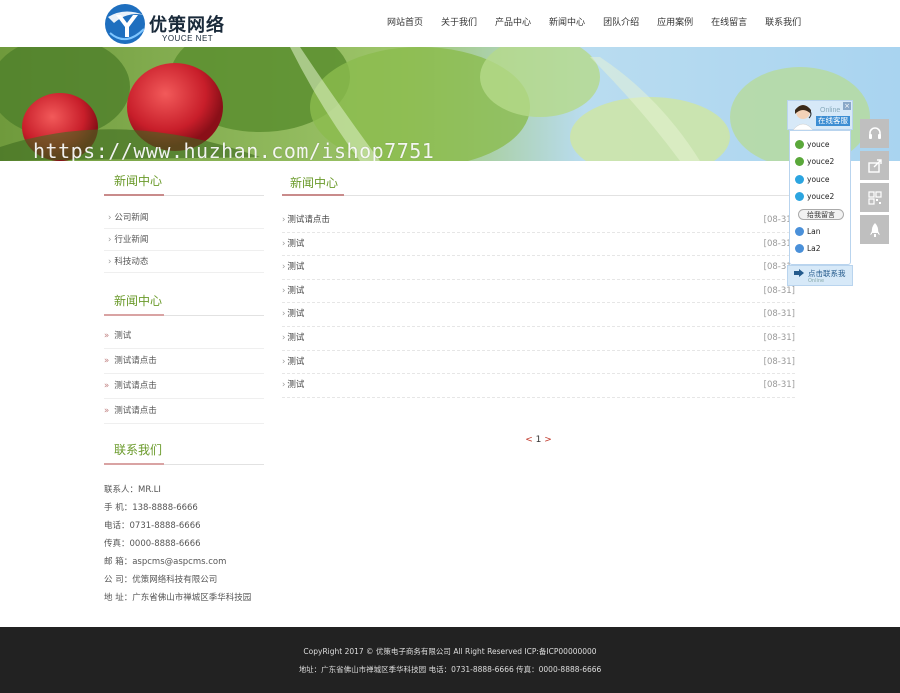  What do you see at coordinates (125, 24) in the screenshot?
I see `logo-mark-icon` at bounding box center [125, 24].